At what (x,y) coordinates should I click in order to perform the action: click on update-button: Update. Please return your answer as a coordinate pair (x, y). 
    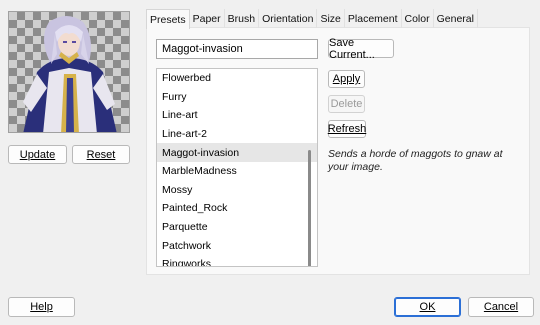
    Looking at the image, I should click on (37, 154).